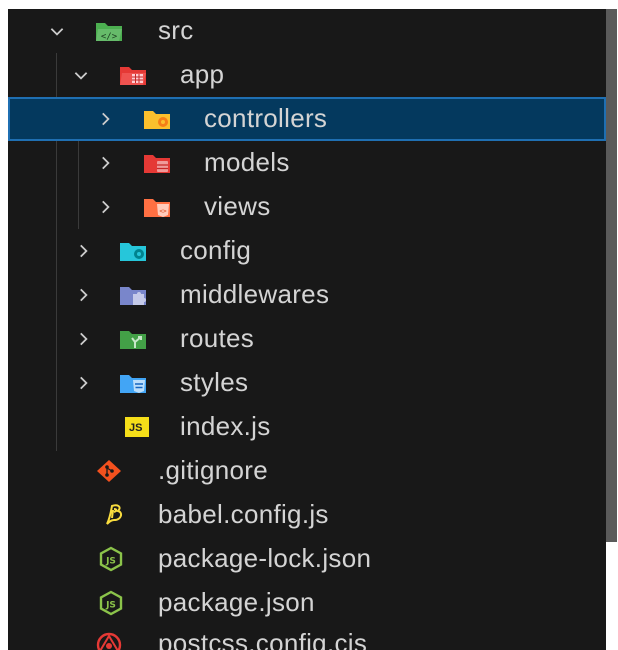 The height and width of the screenshot is (650, 618). Describe the element at coordinates (307, 339) in the screenshot. I see `tree-item-routes: routes` at that location.